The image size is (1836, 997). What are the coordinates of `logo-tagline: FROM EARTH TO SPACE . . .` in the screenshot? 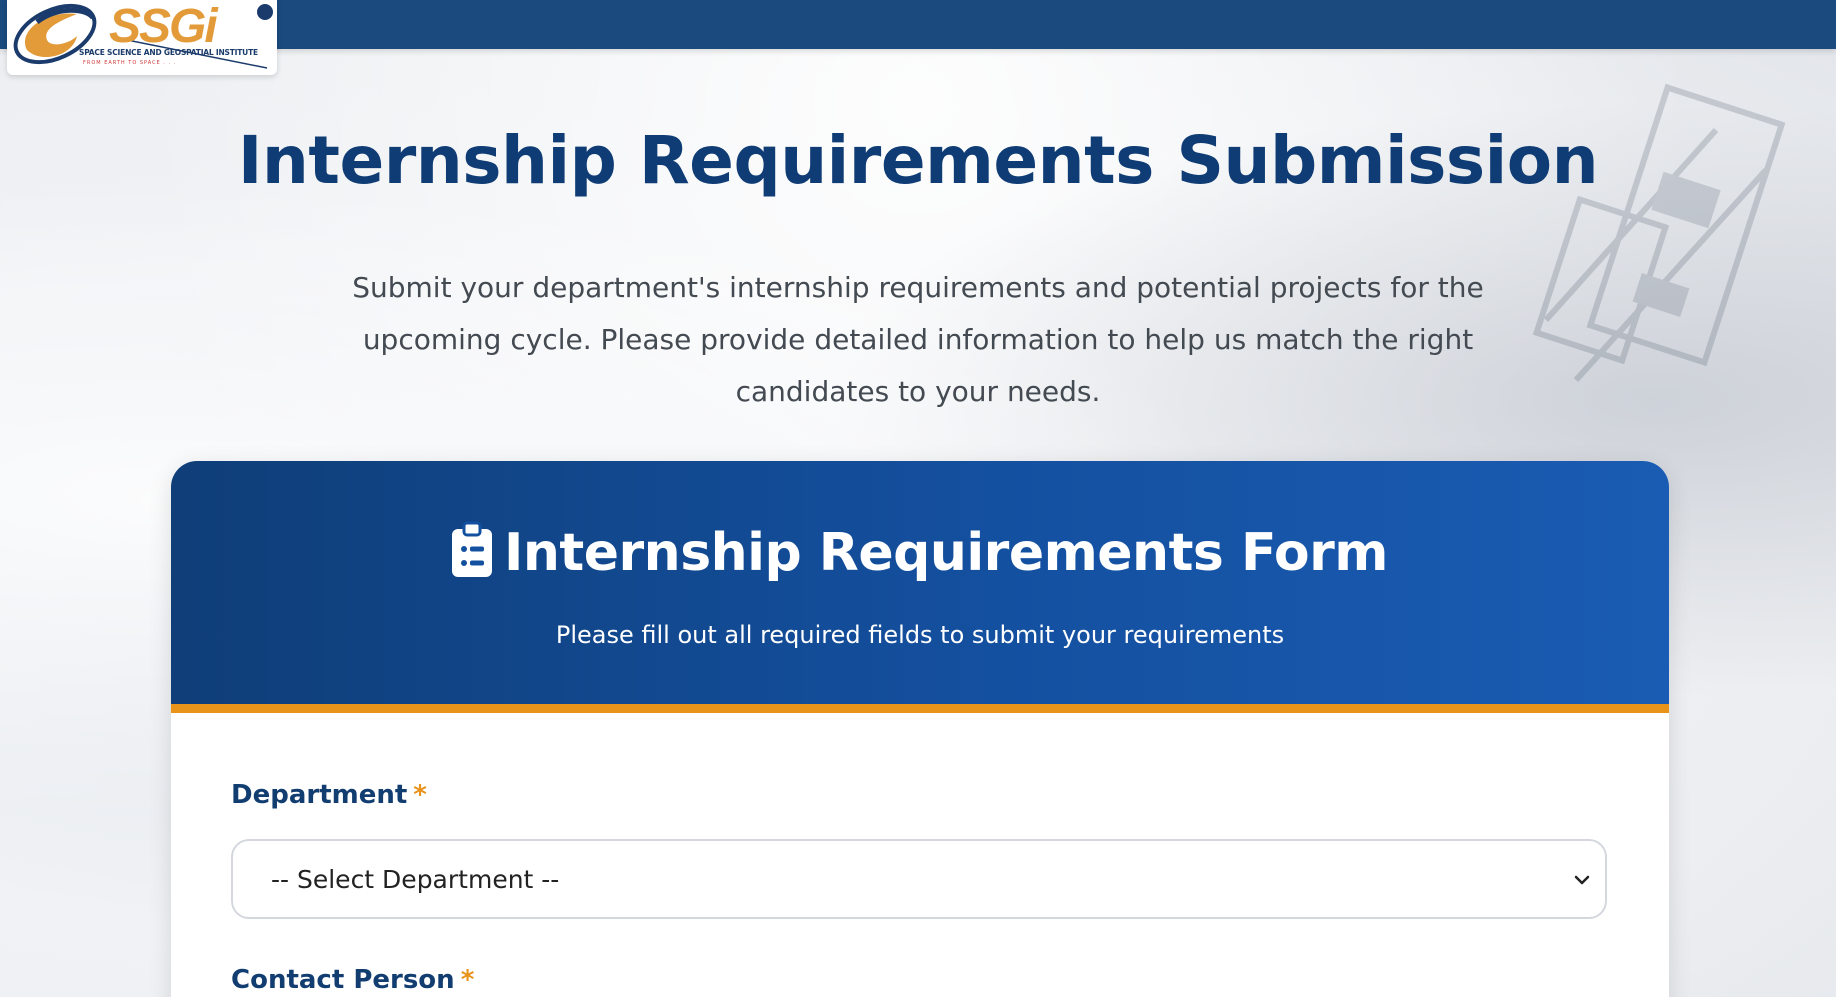 It's located at (130, 63).